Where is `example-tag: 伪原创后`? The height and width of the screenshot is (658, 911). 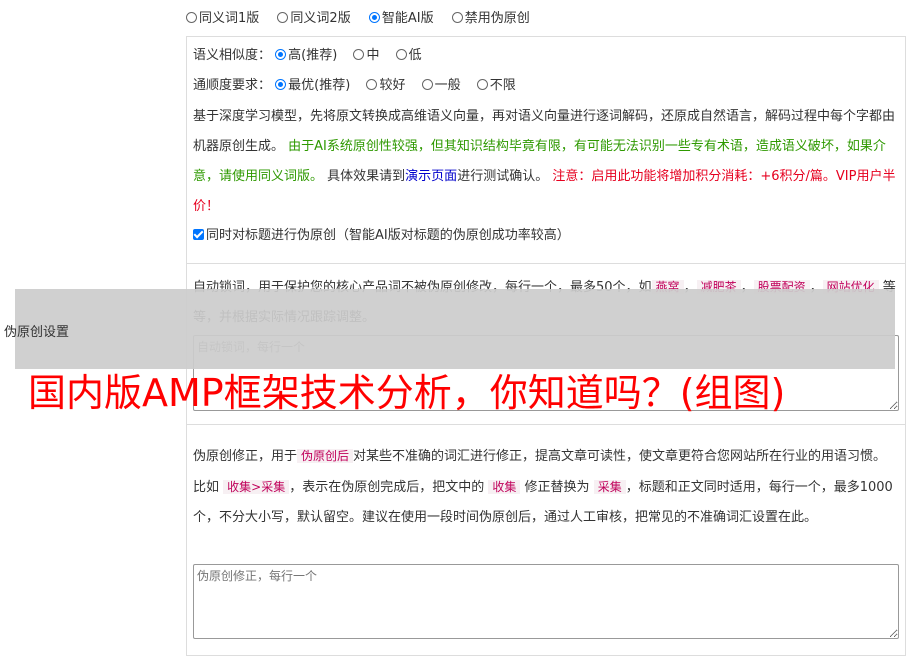
example-tag: 伪原创后 is located at coordinates (325, 456).